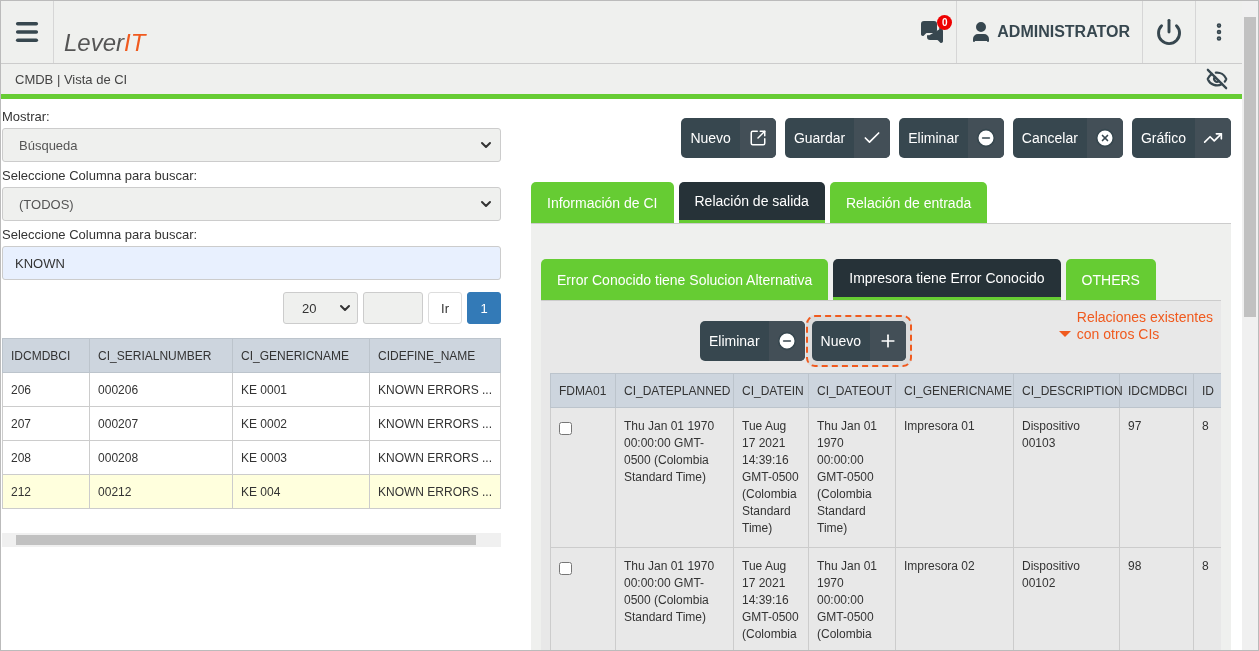 The height and width of the screenshot is (651, 1259). Describe the element at coordinates (46, 355) in the screenshot. I see `column-header: IDCMDBCI` at that location.